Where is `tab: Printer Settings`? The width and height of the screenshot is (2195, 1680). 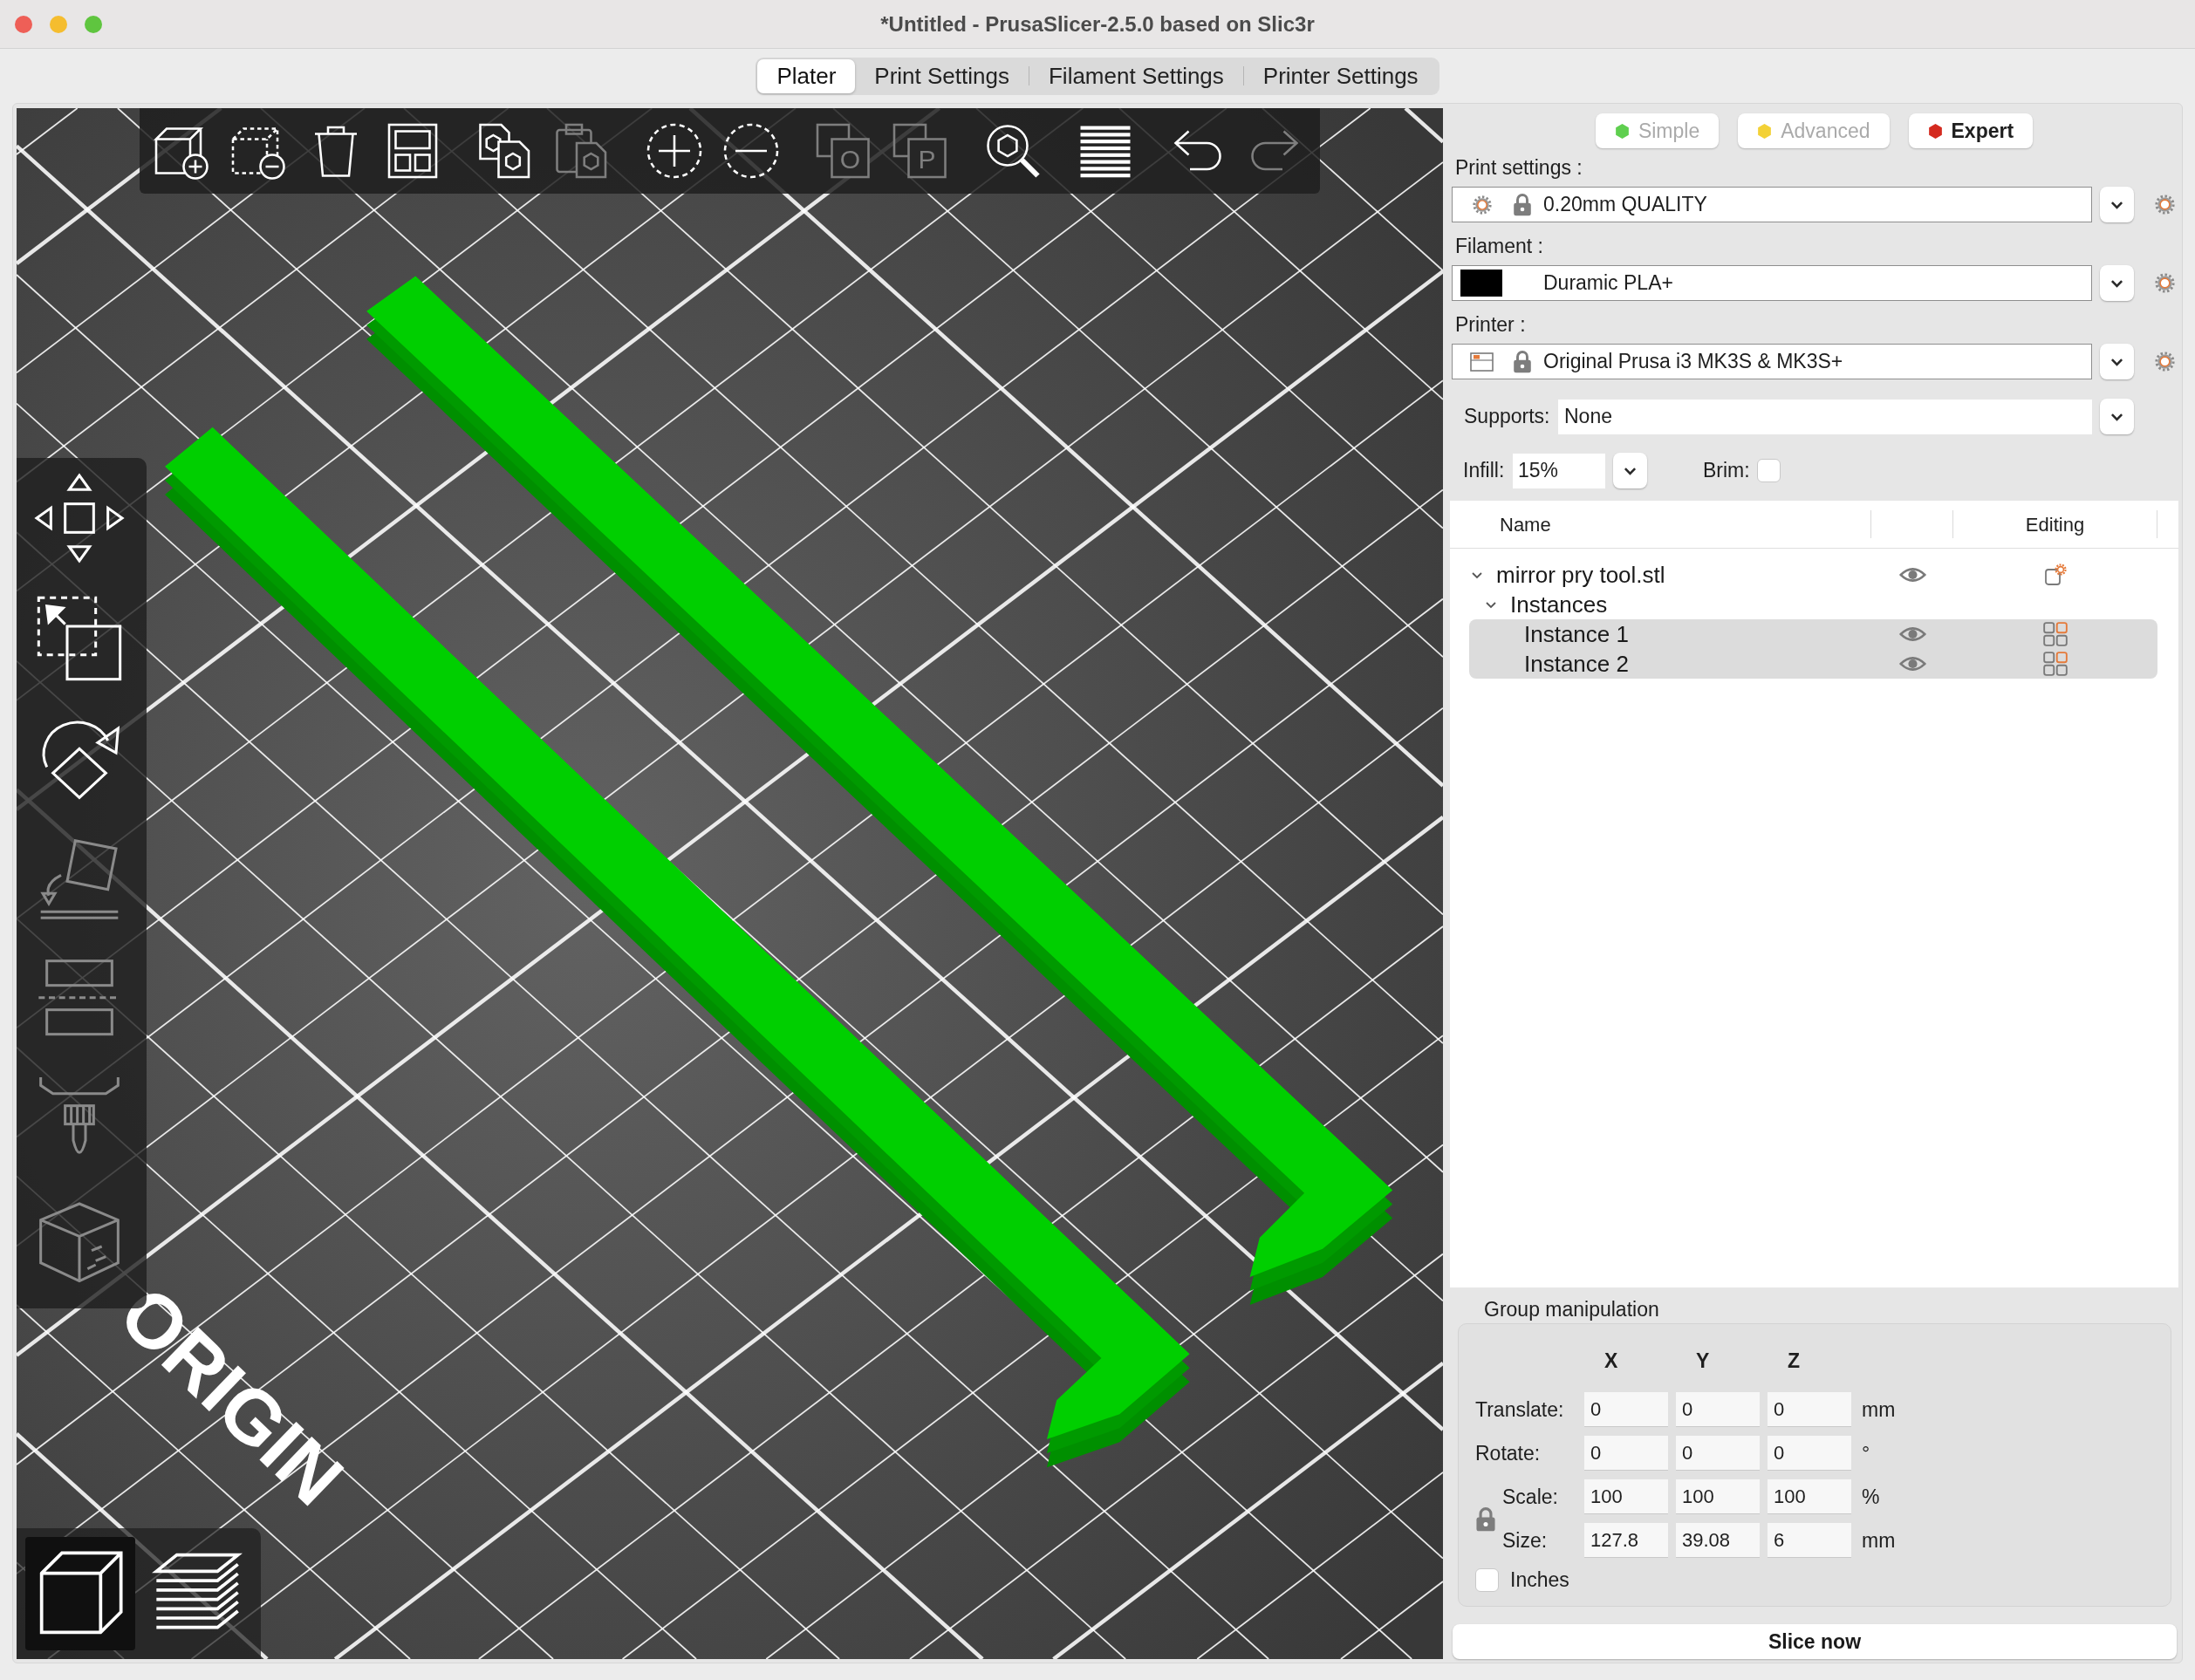 tab: Printer Settings is located at coordinates (1340, 75).